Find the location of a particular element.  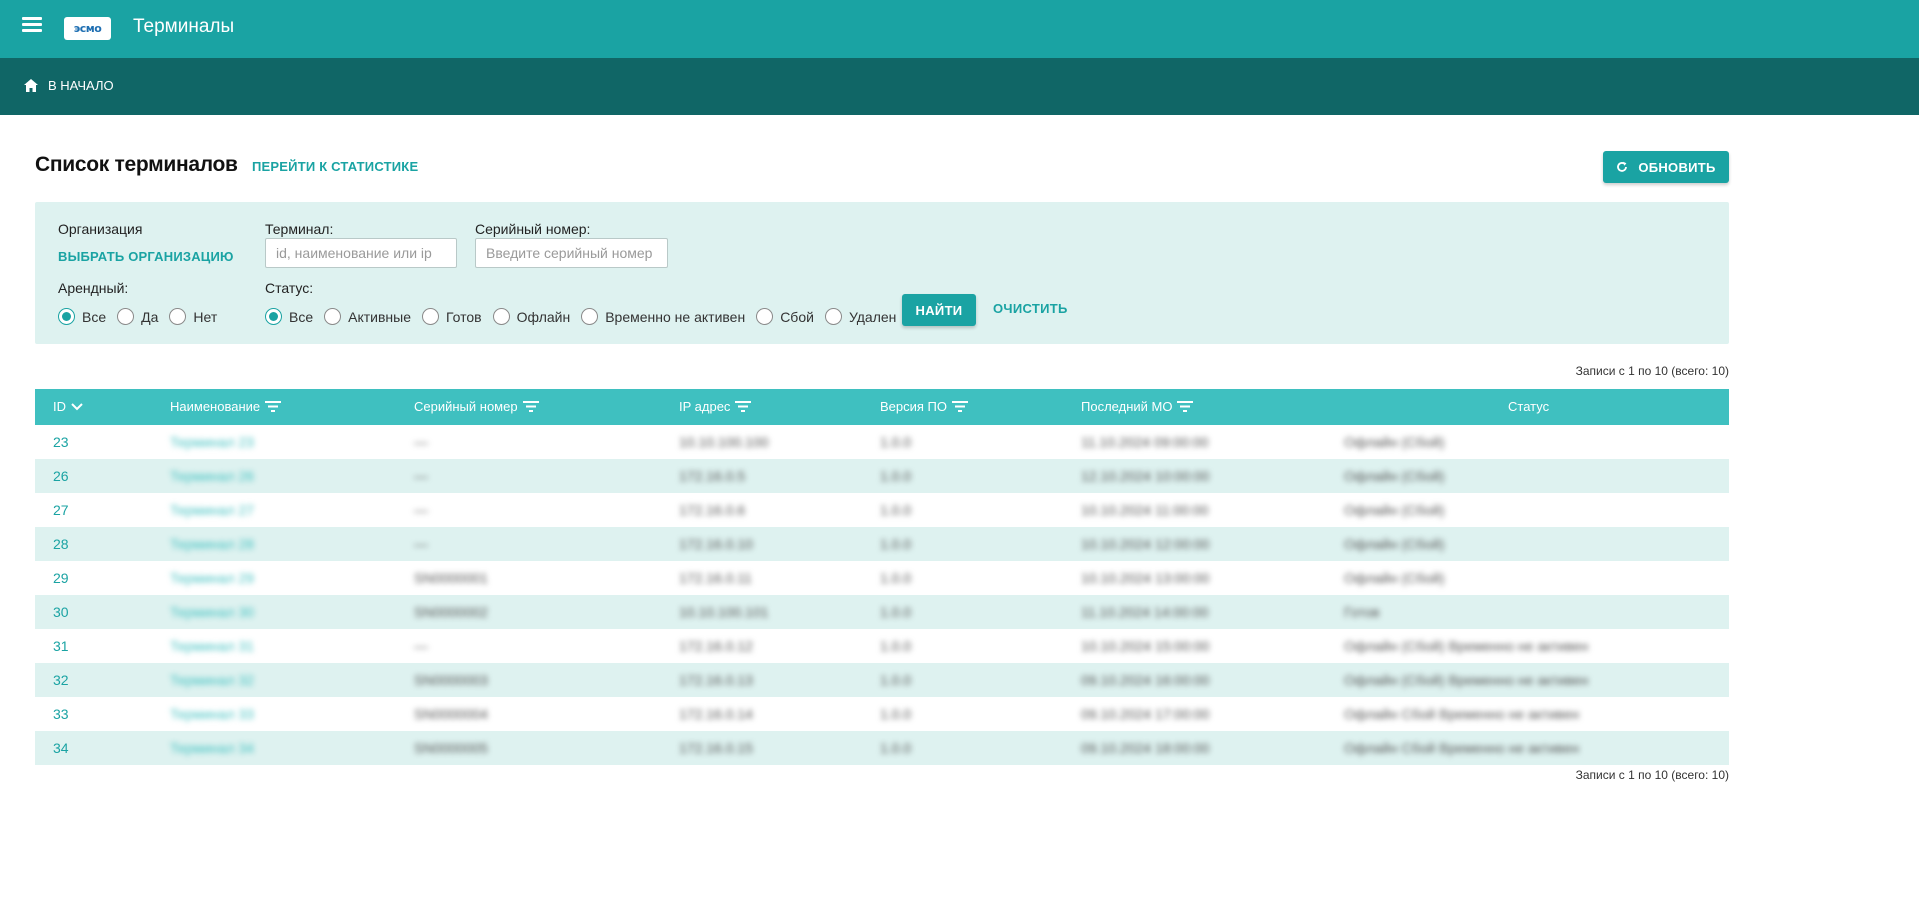

row-ip: 10.10.100.100 is located at coordinates (724, 442).